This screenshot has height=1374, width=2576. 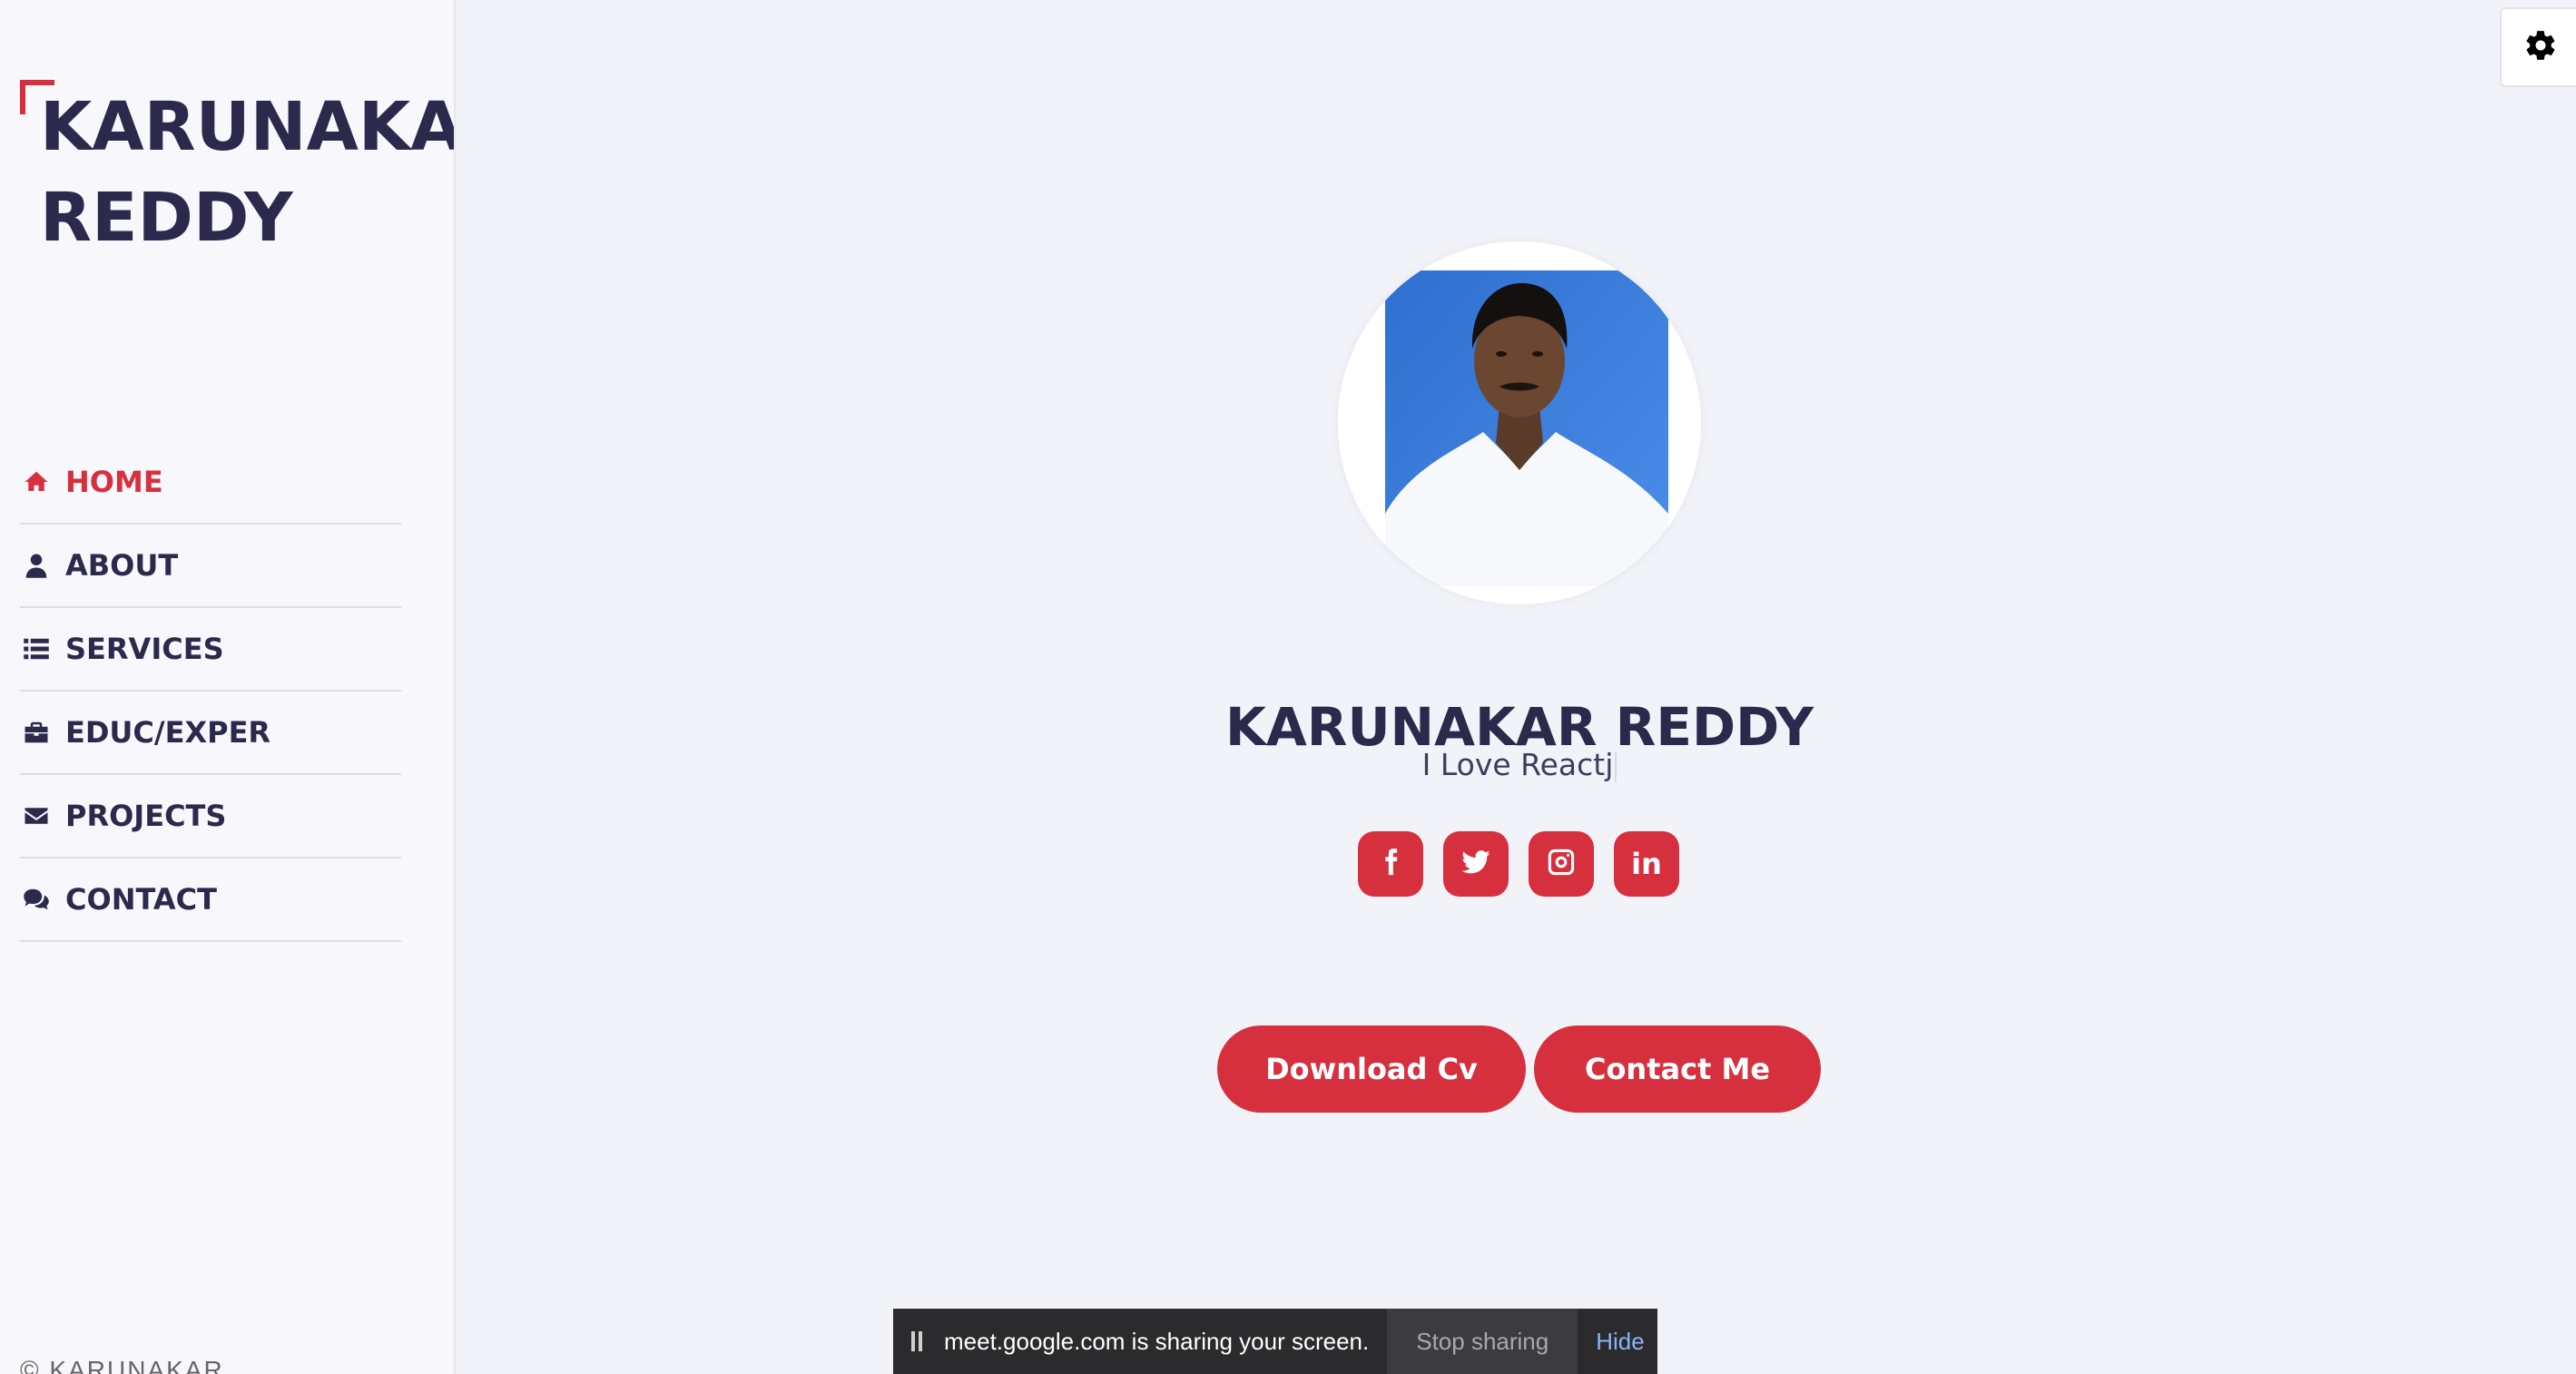 What do you see at coordinates (114, 482) in the screenshot?
I see `nav-item-label: HOME` at bounding box center [114, 482].